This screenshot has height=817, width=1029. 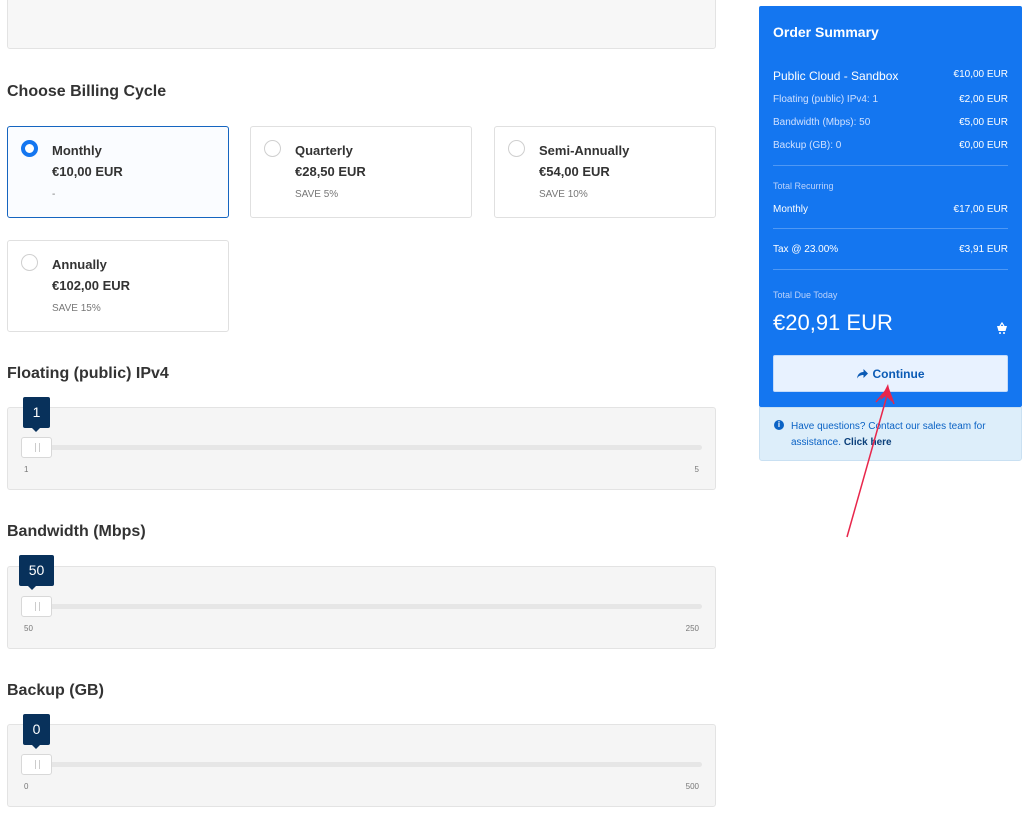 I want to click on share-arrow-icon, so click(x=862, y=373).